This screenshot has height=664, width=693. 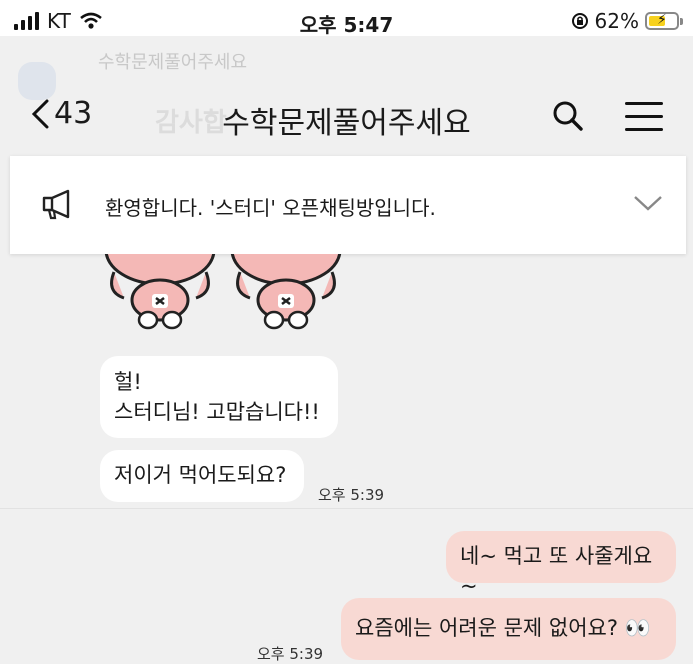 What do you see at coordinates (556, 571) in the screenshot?
I see `message-text: 네~ 먹고 또 사줄게요~` at bounding box center [556, 571].